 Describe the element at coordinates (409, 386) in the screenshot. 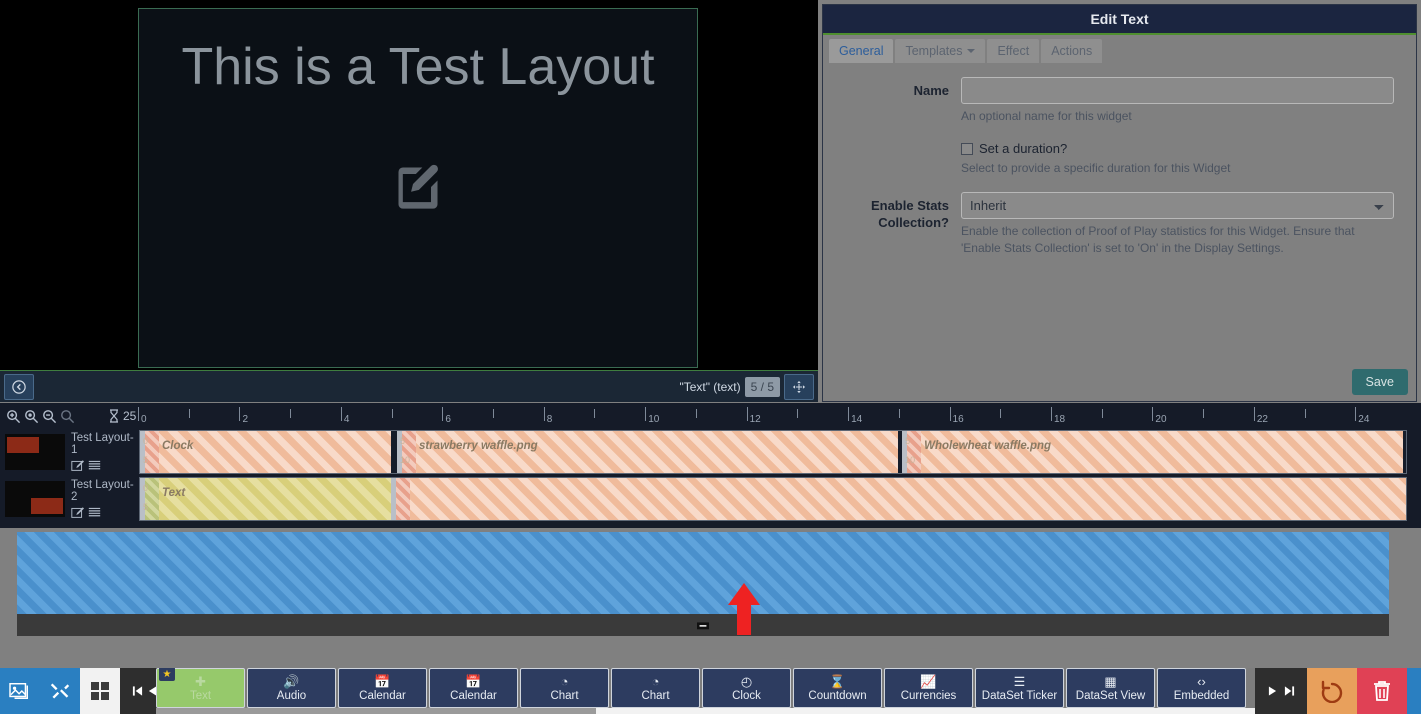

I see `preview-status-bar: "Text" (text) 5 / 5` at that location.